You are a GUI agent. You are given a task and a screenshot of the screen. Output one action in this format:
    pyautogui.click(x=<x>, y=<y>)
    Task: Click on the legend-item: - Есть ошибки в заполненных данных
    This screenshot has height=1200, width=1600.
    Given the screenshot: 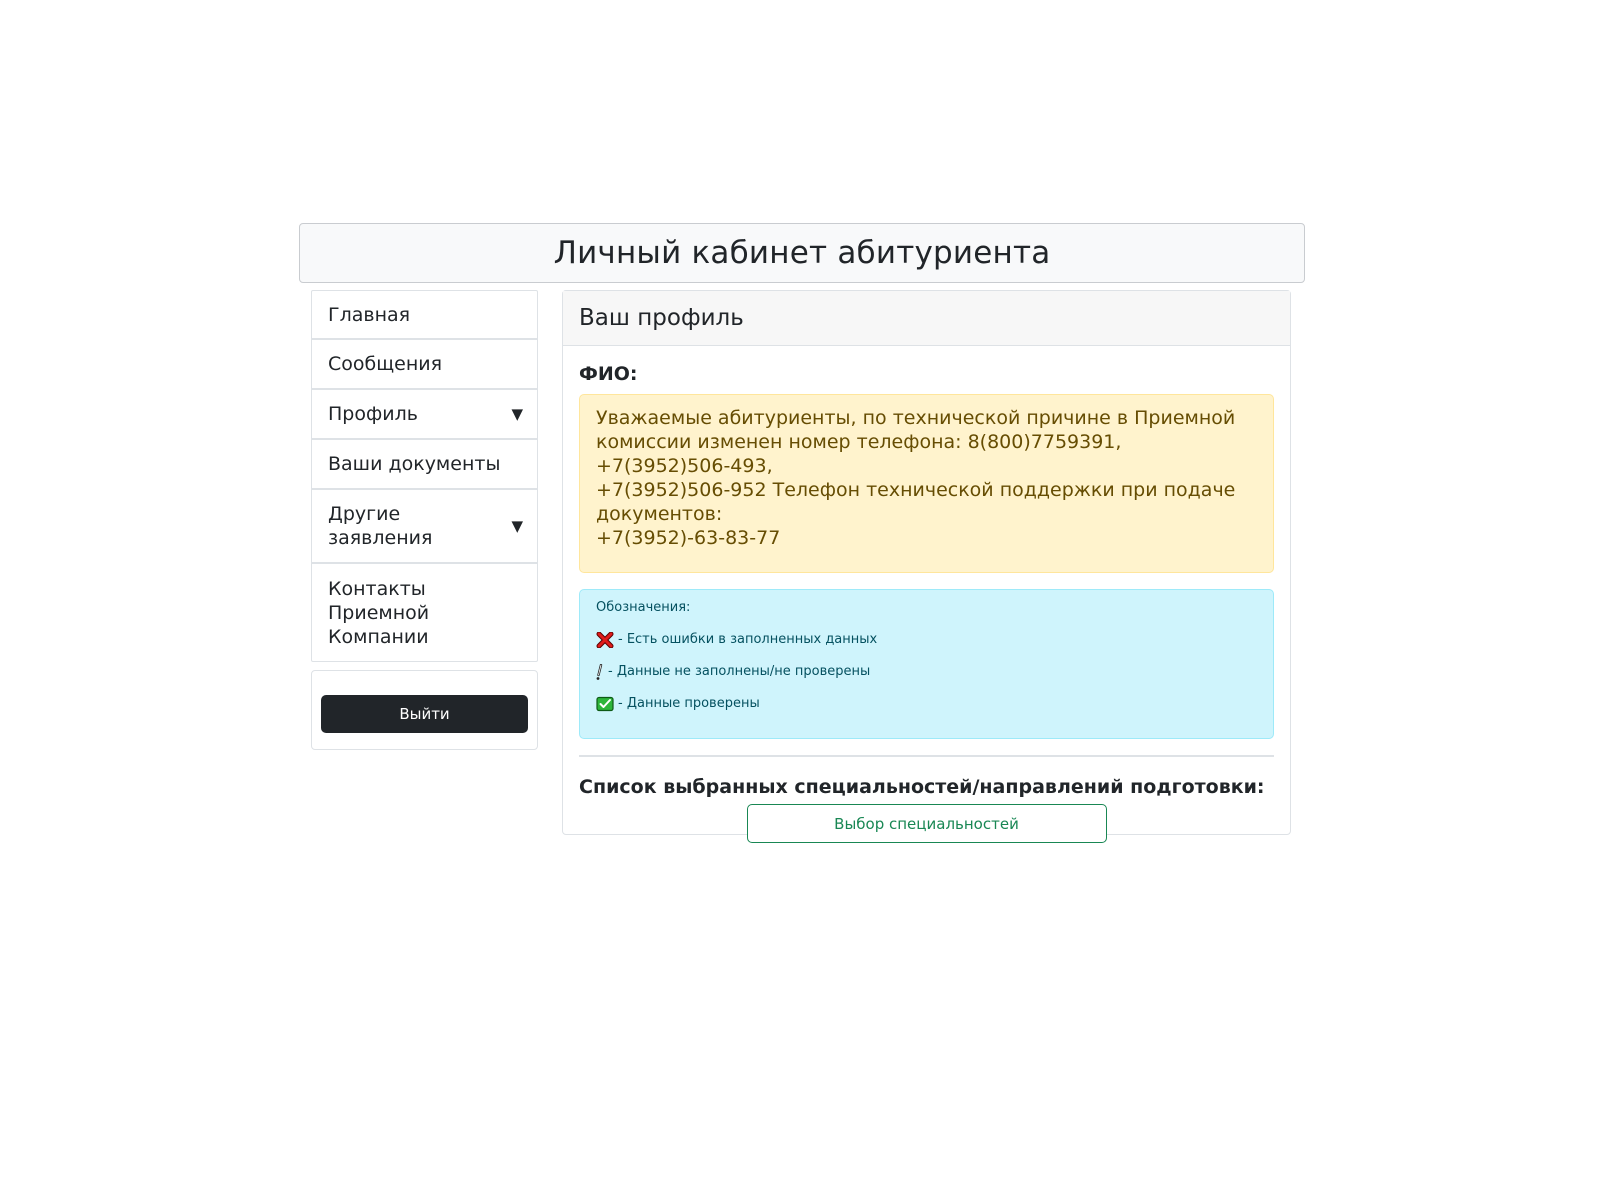 What is the action you would take?
    pyautogui.click(x=926, y=640)
    